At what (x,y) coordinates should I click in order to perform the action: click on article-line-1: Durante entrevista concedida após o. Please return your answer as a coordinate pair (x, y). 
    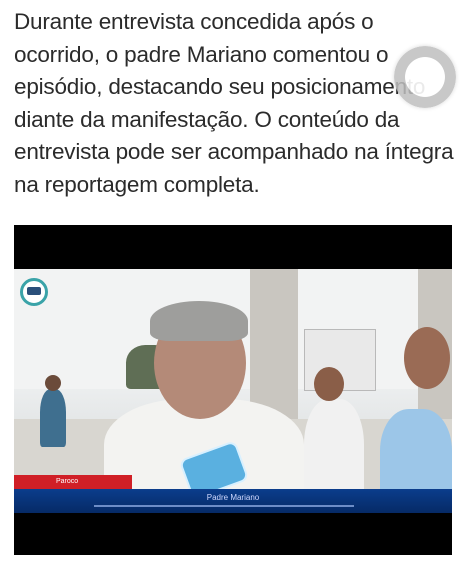
    Looking at the image, I should click on (194, 21).